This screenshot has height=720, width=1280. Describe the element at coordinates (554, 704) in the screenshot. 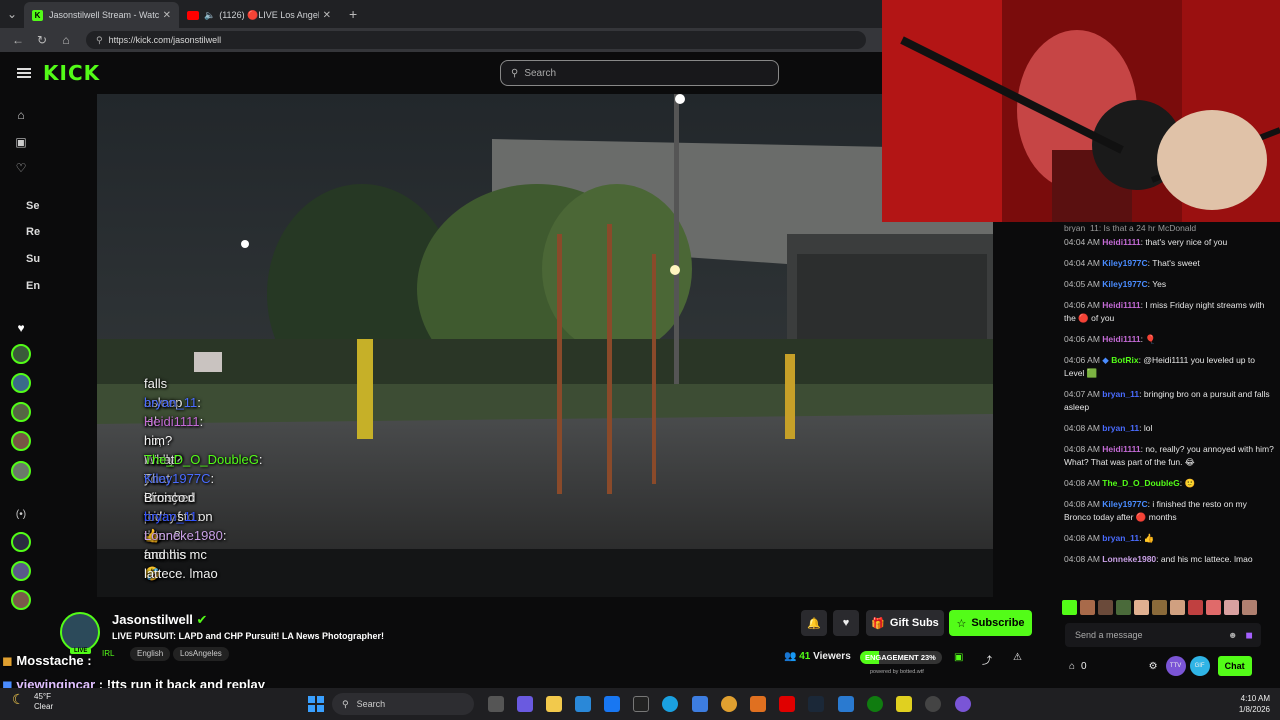

I see `file-explorer-icon` at that location.